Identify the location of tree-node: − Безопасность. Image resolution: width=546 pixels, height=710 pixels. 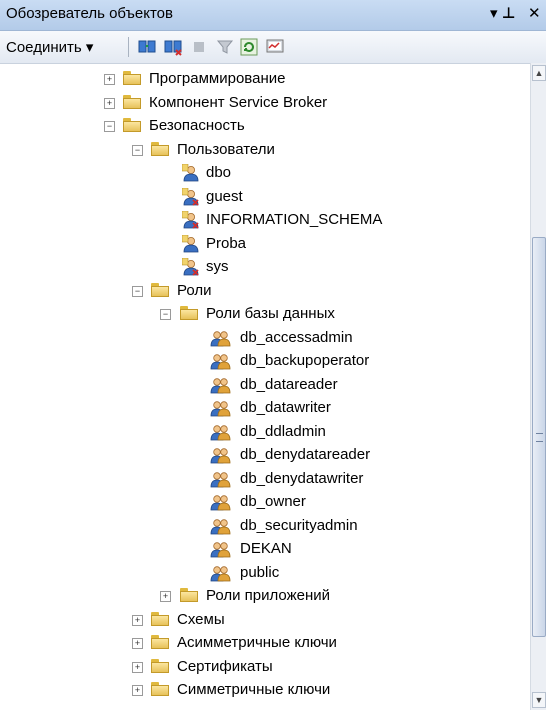
(265, 126).